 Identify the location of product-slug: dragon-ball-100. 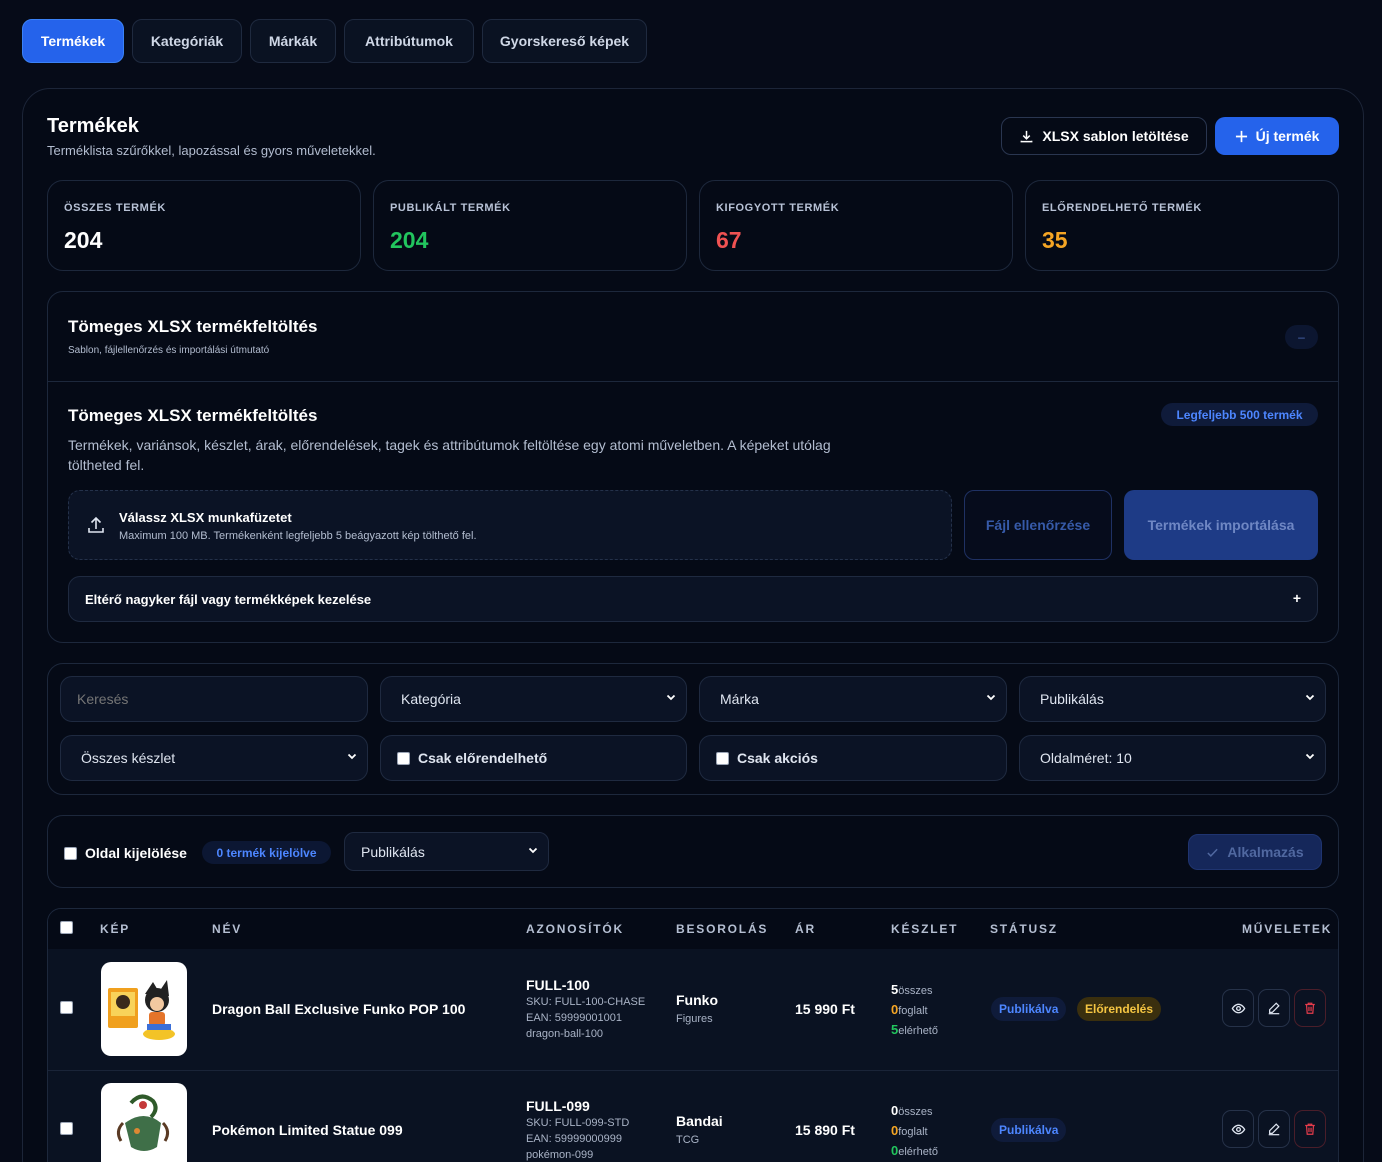
(565, 1034).